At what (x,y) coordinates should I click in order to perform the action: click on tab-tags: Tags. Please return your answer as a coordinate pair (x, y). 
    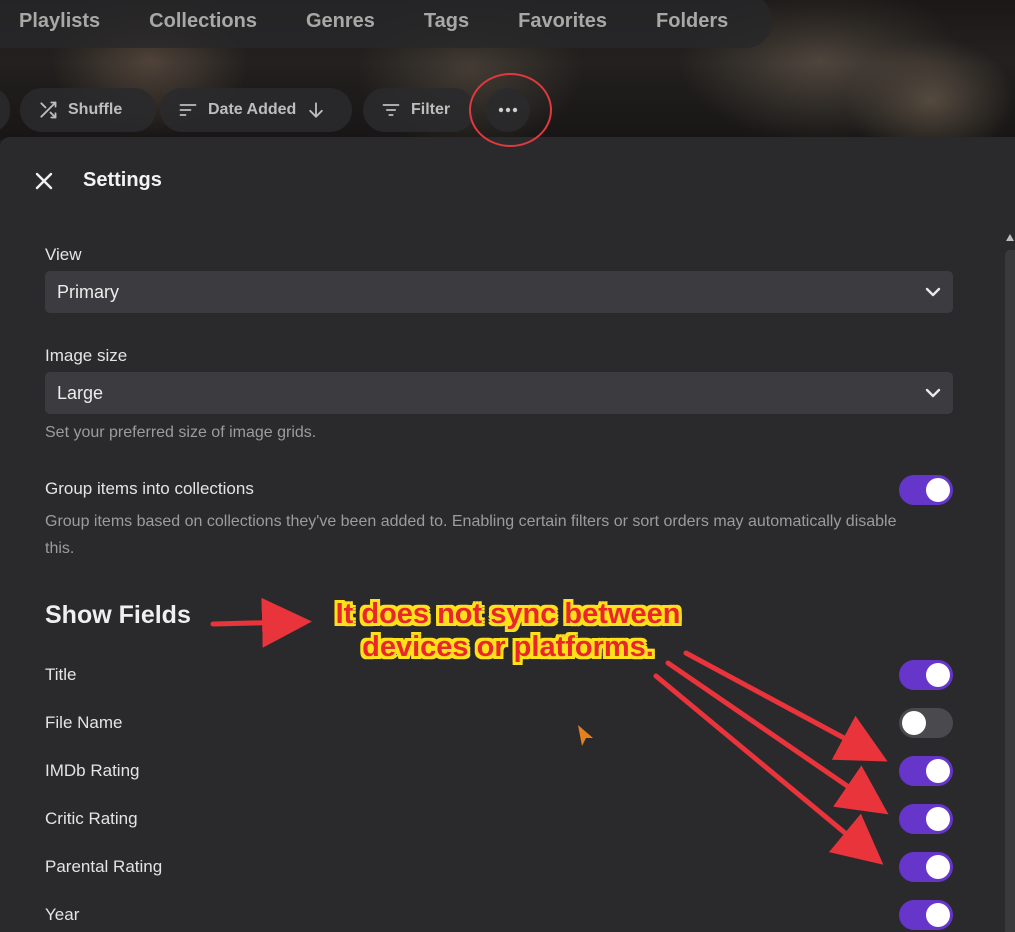
    Looking at the image, I should click on (446, 21).